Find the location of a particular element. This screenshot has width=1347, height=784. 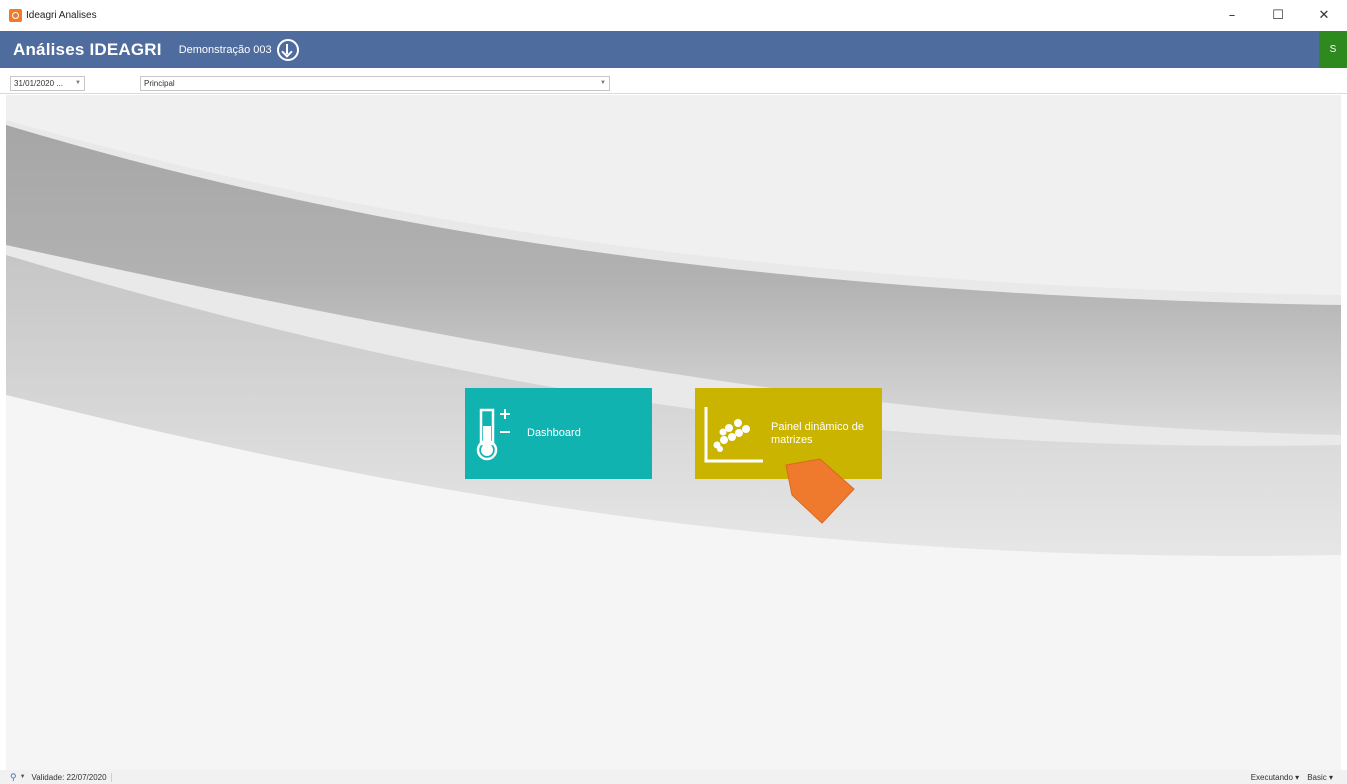

panel-select-value: Principal is located at coordinates (159, 83).